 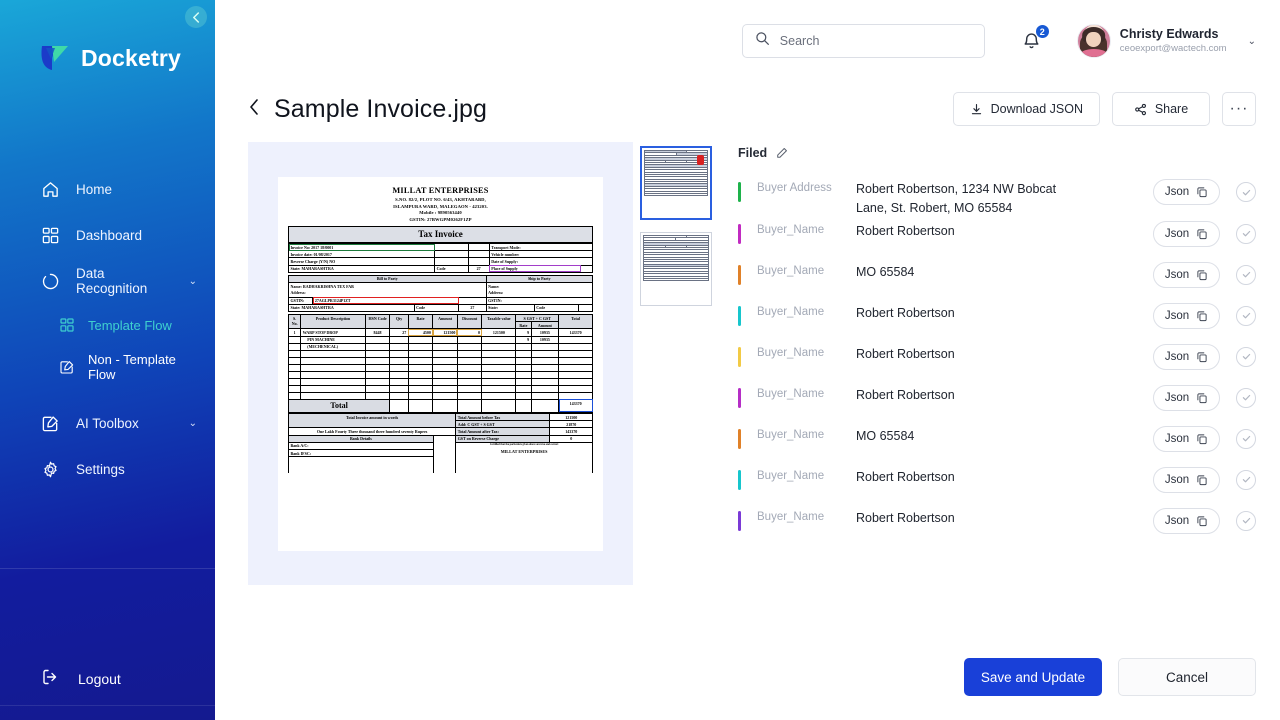 I want to click on table-row: PIN MACHINE 9 10935, so click(x=440, y=339).